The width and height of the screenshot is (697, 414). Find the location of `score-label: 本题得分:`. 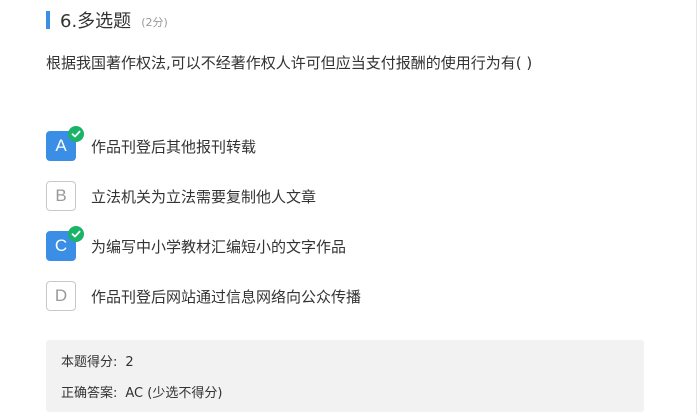

score-label: 本题得分: is located at coordinates (89, 362).